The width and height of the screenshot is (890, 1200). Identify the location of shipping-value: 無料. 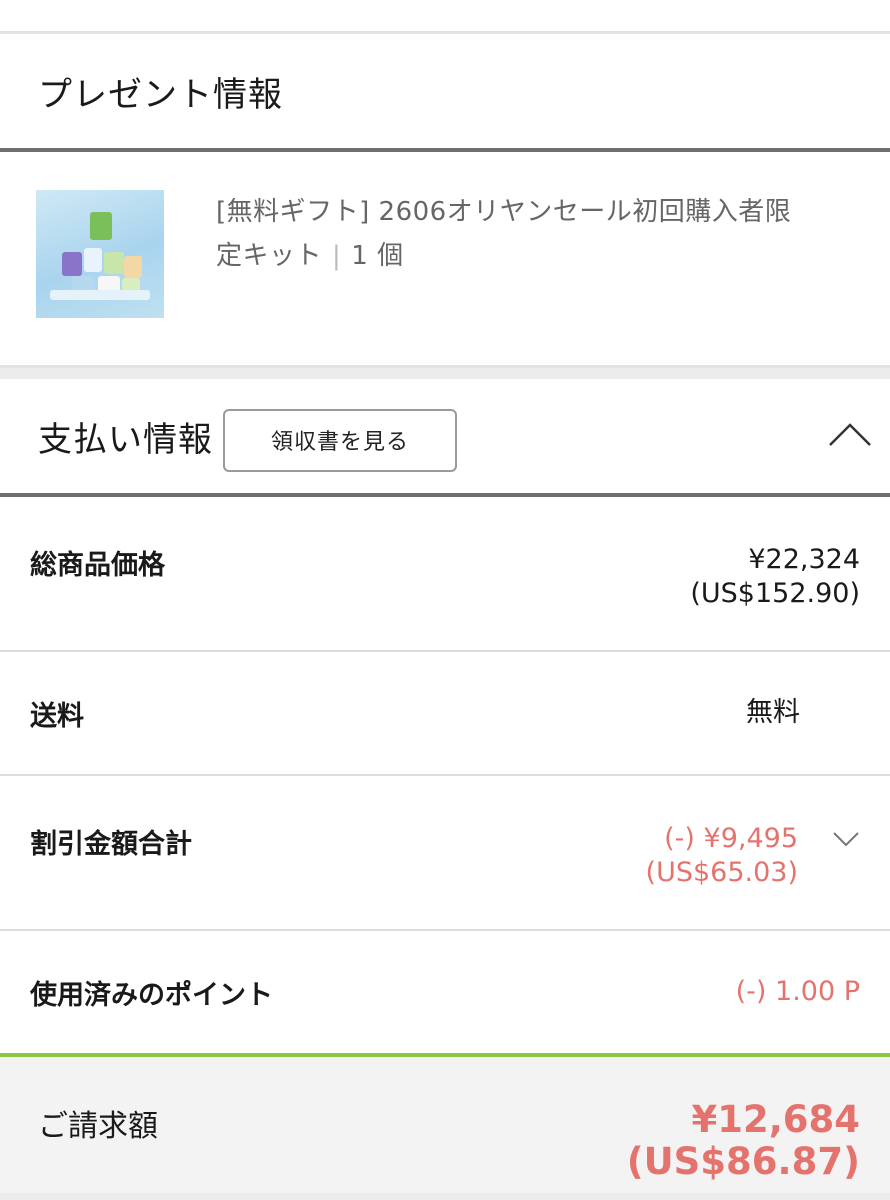
(773, 712).